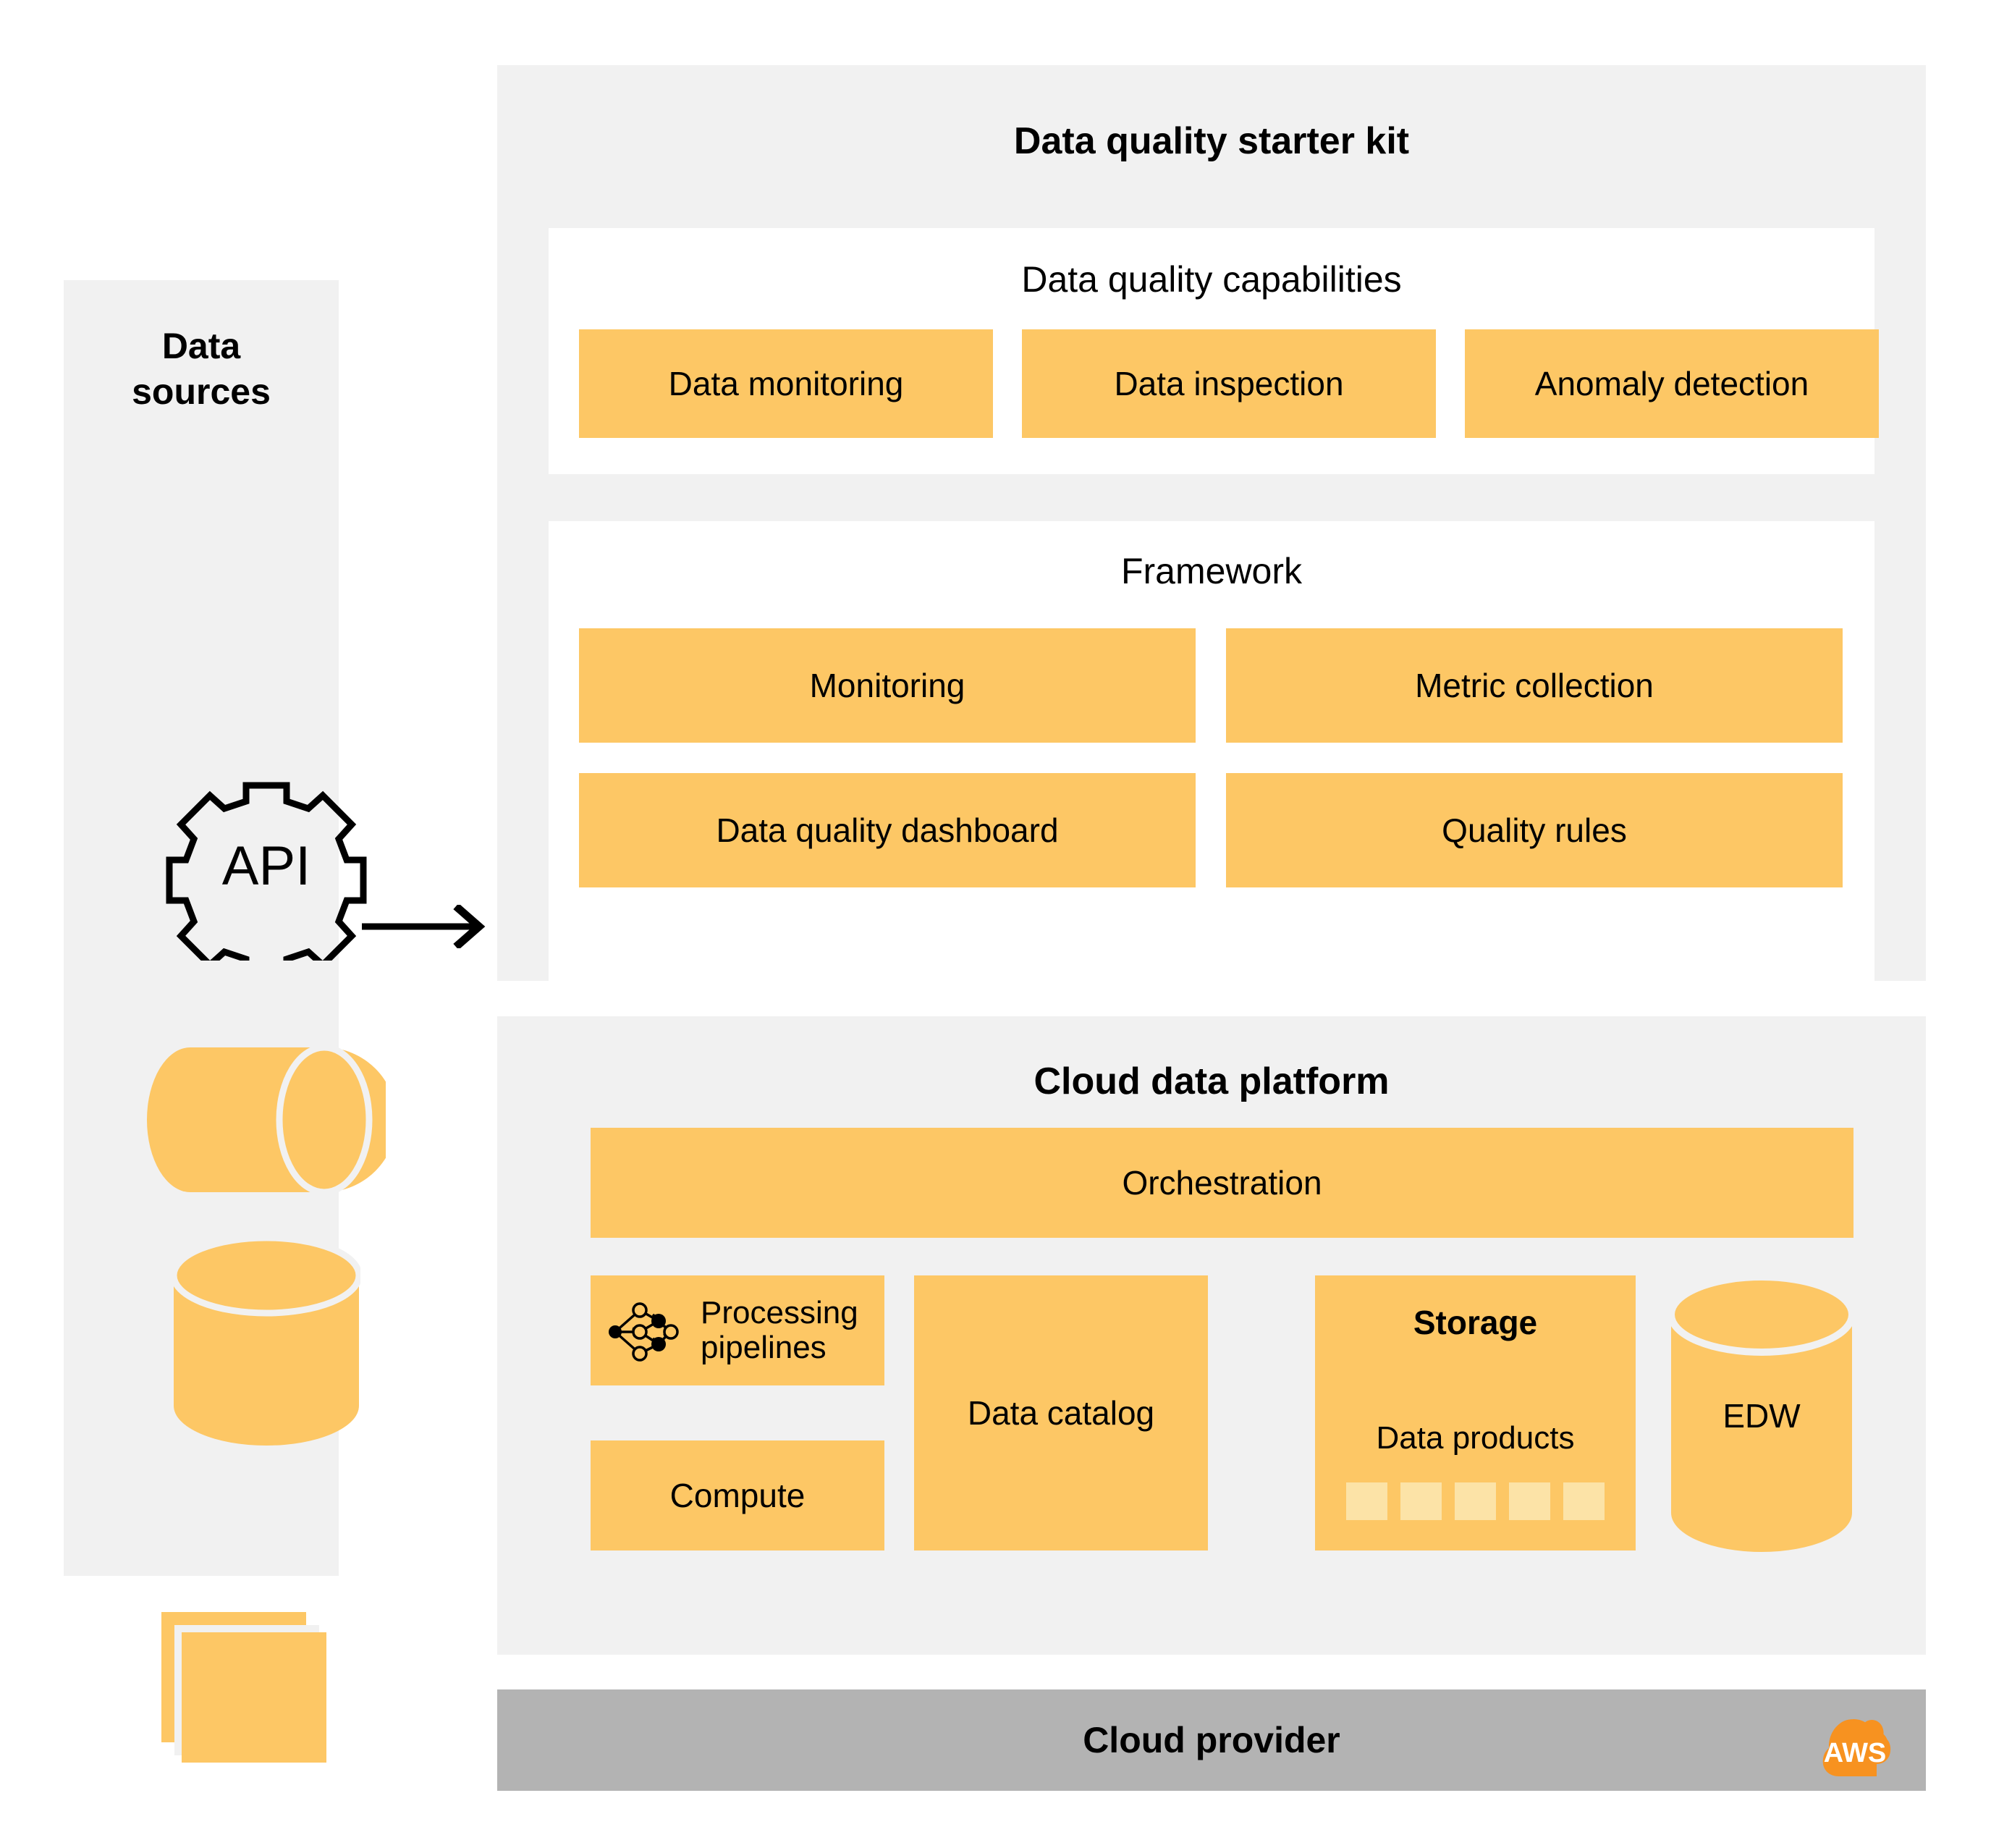 This screenshot has width=1991, height=1848. I want to click on cloud-data-platform-title: Cloud data platform, so click(1211, 1081).